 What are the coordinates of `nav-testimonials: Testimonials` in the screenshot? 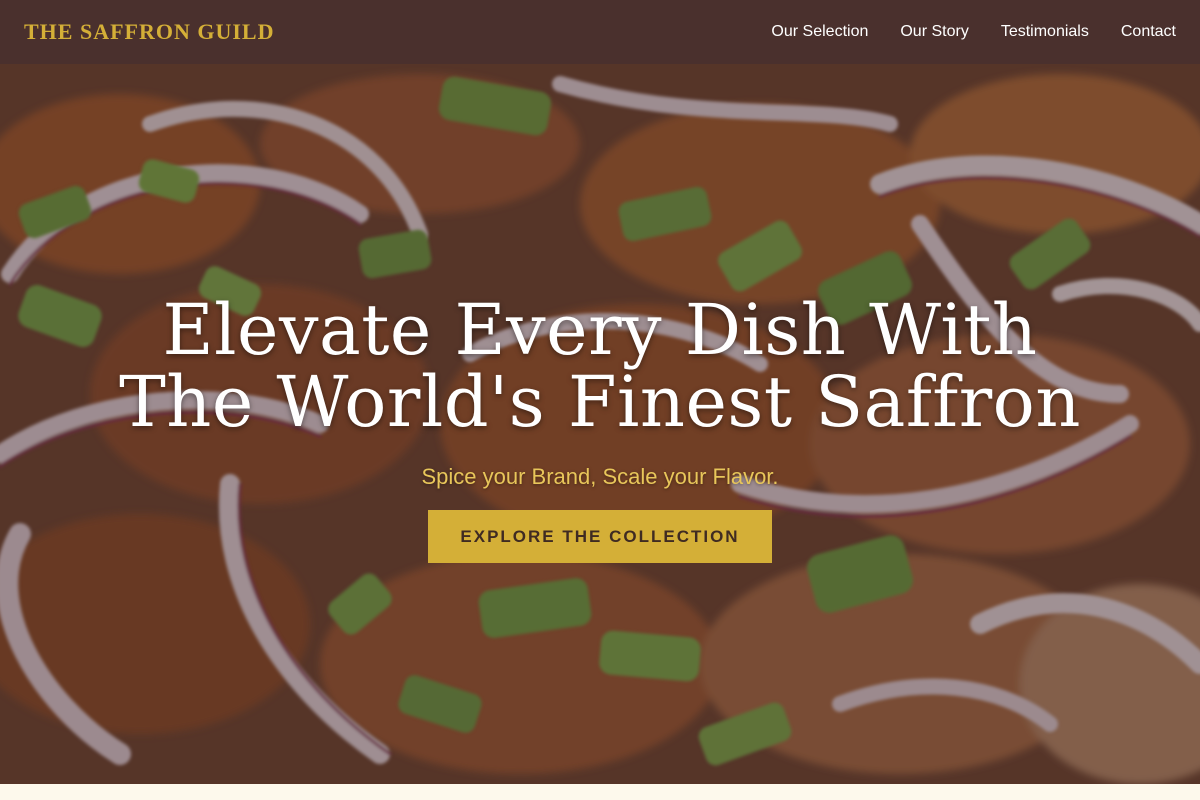 It's located at (1045, 32).